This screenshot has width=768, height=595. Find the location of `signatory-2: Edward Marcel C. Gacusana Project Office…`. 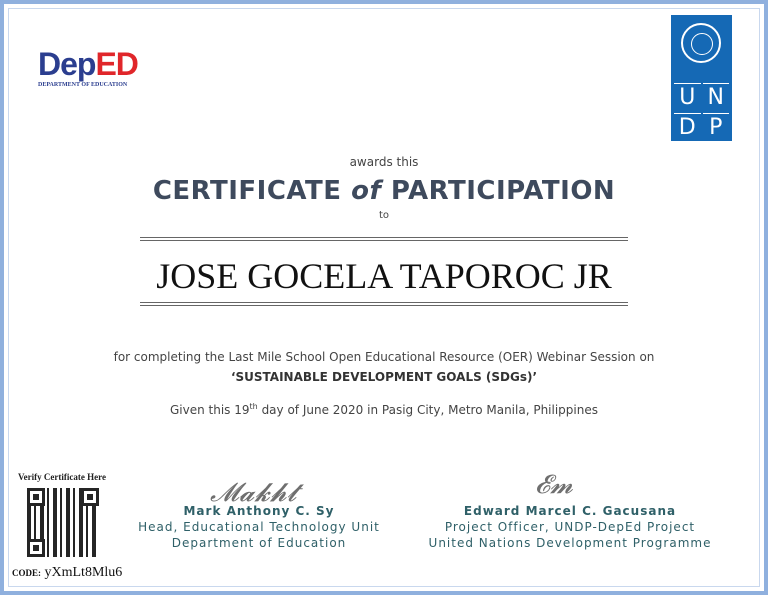

signatory-2: Edward Marcel C. Gacusana Project Office… is located at coordinates (570, 527).